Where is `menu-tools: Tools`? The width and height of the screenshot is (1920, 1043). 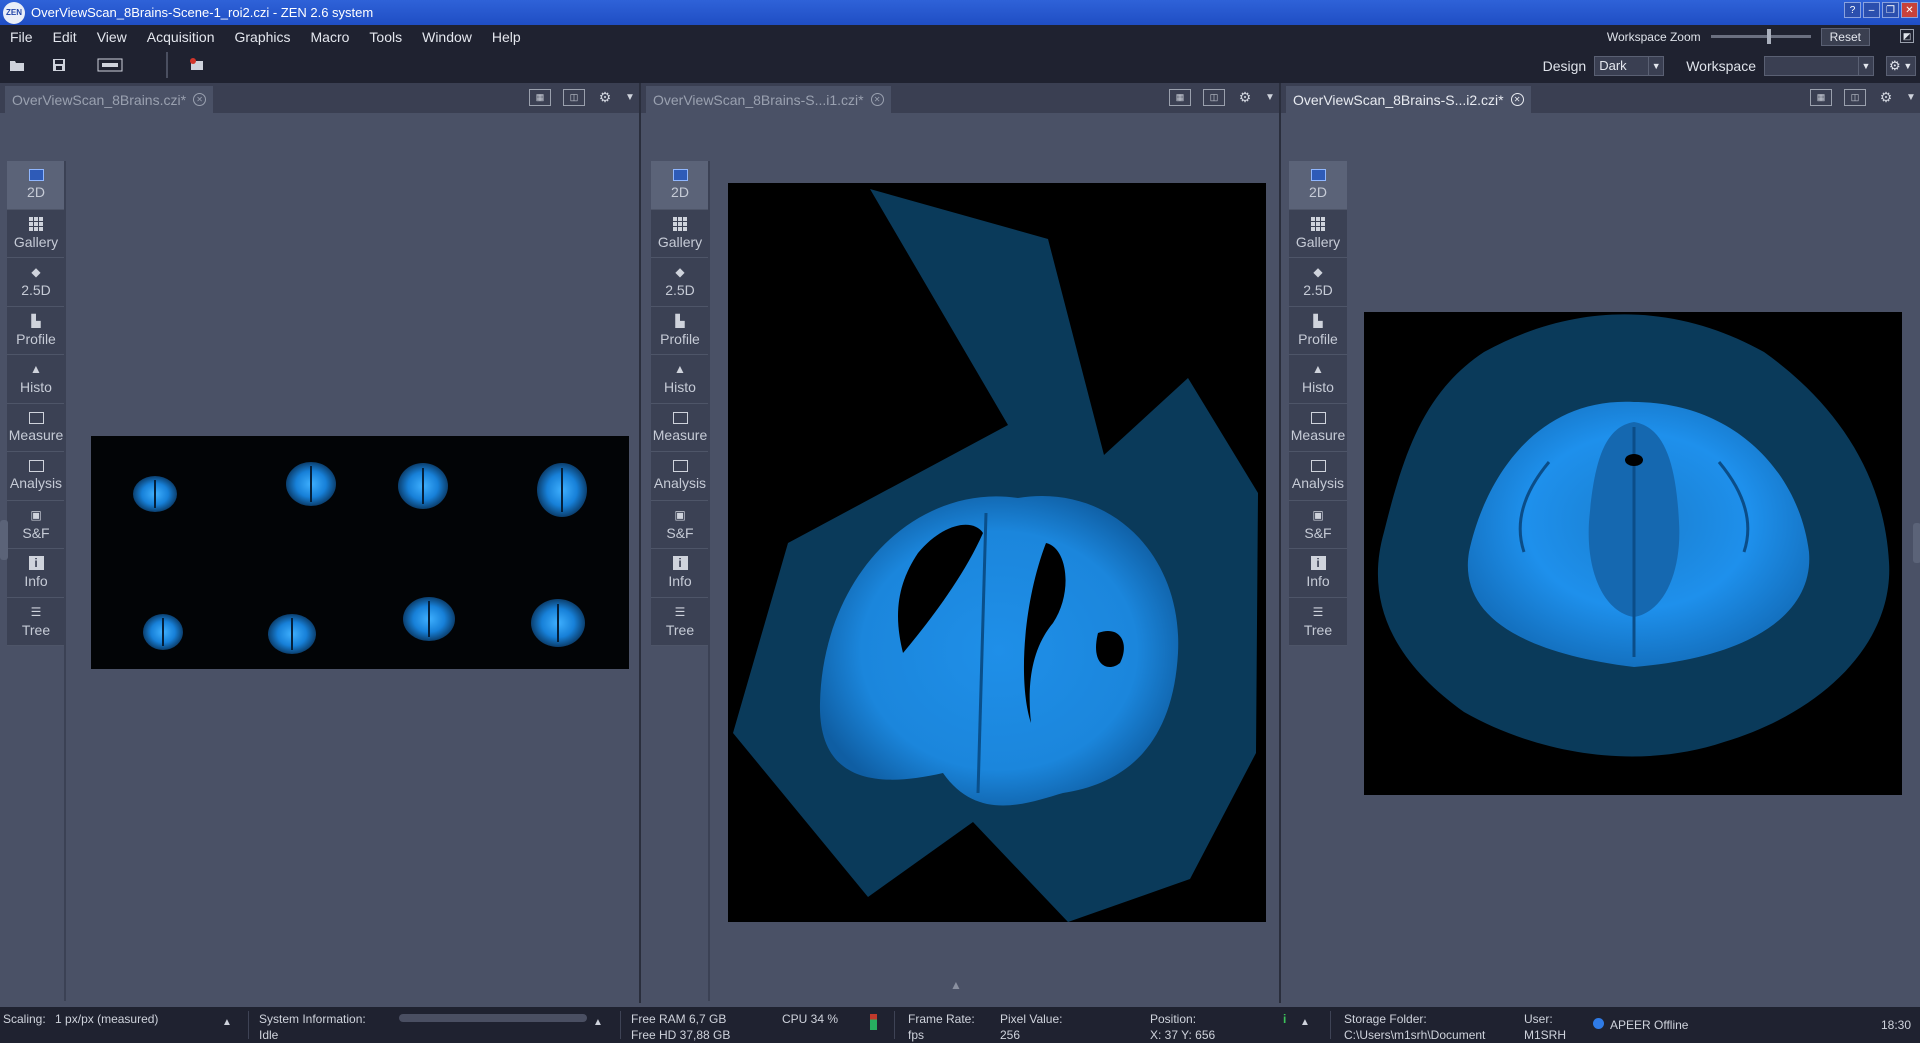
menu-tools: Tools is located at coordinates (385, 37).